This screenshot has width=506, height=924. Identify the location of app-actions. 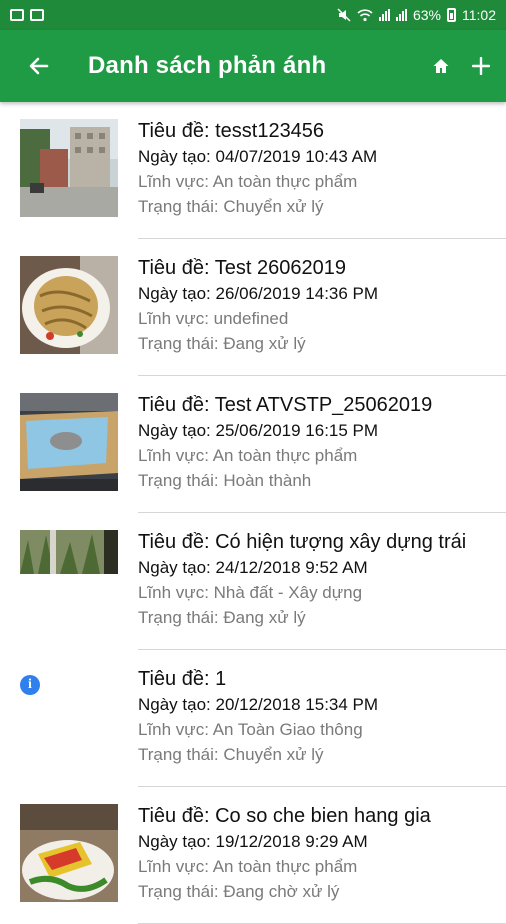
(461, 66).